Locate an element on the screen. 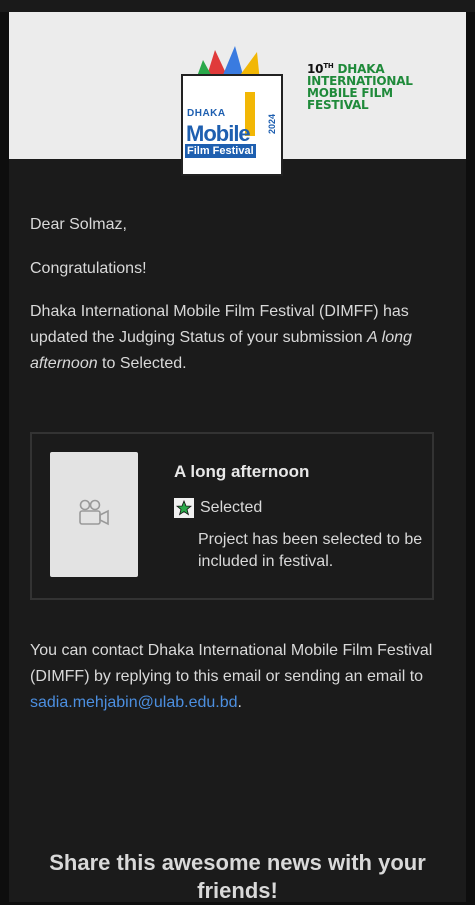 The width and height of the screenshot is (475, 905). status-label: Selected is located at coordinates (231, 507).